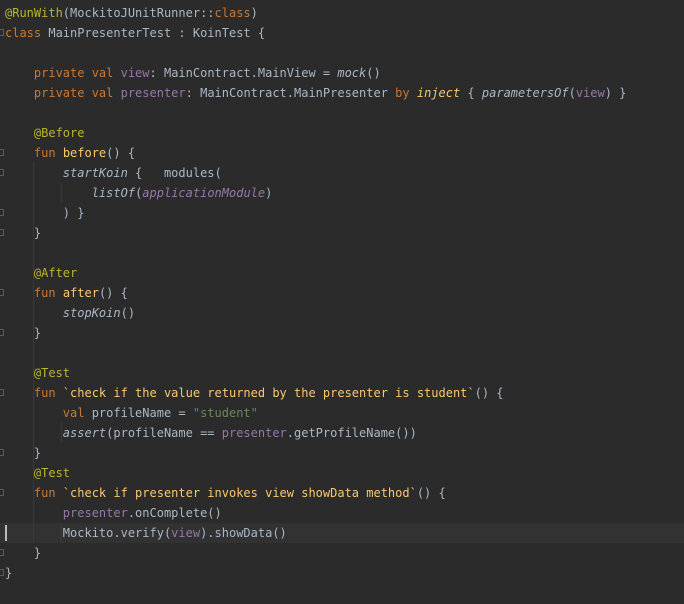 This screenshot has width=684, height=604. What do you see at coordinates (45, 213) in the screenshot?
I see `code-line-text: ) }` at bounding box center [45, 213].